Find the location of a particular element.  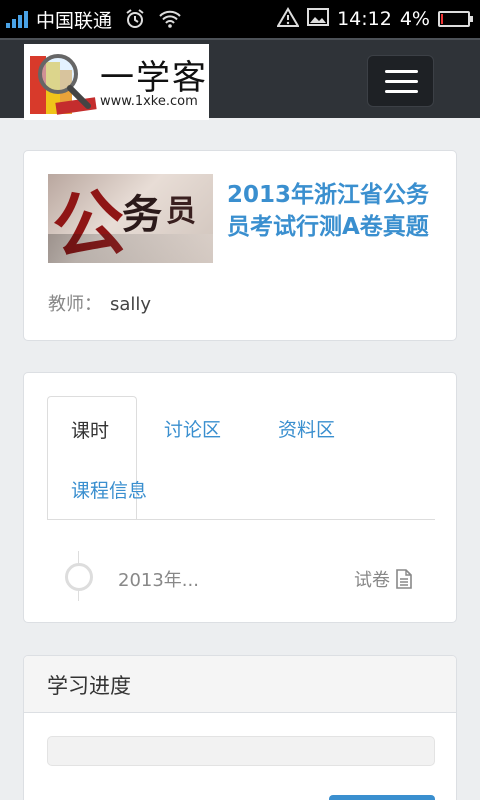

teacher-name: sally is located at coordinates (130, 304).